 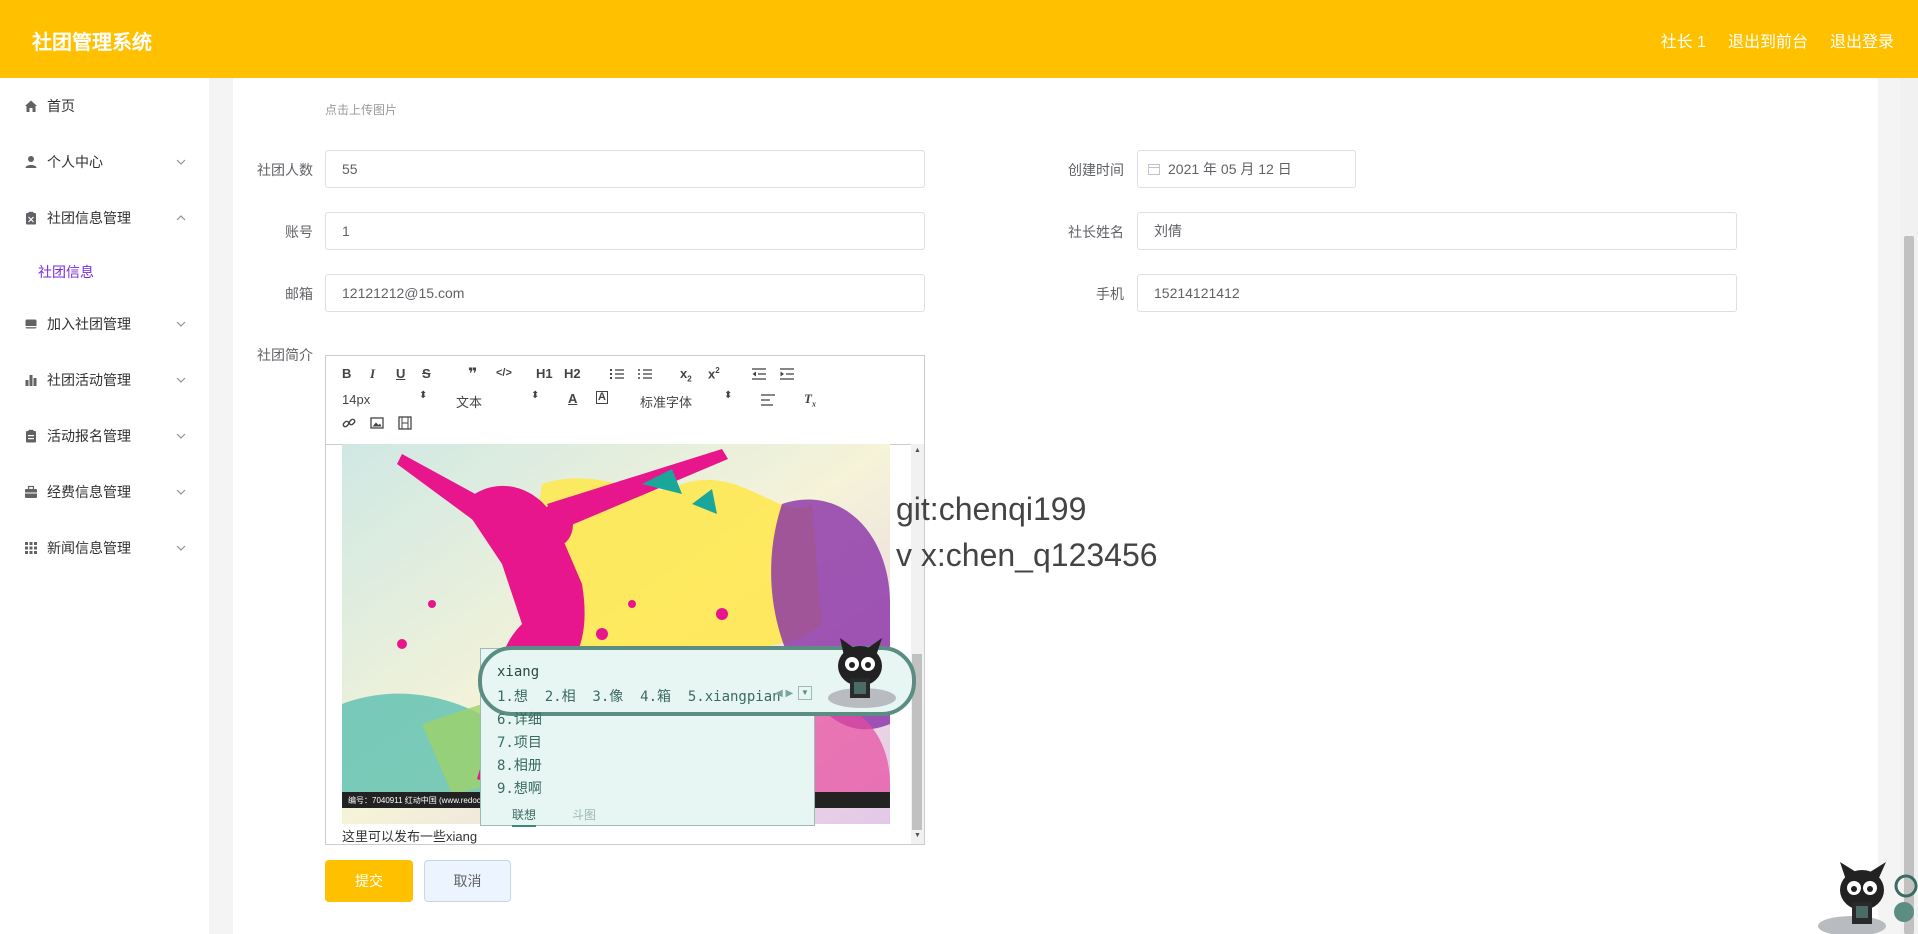 I want to click on cancel-button: 取消, so click(x=467, y=881).